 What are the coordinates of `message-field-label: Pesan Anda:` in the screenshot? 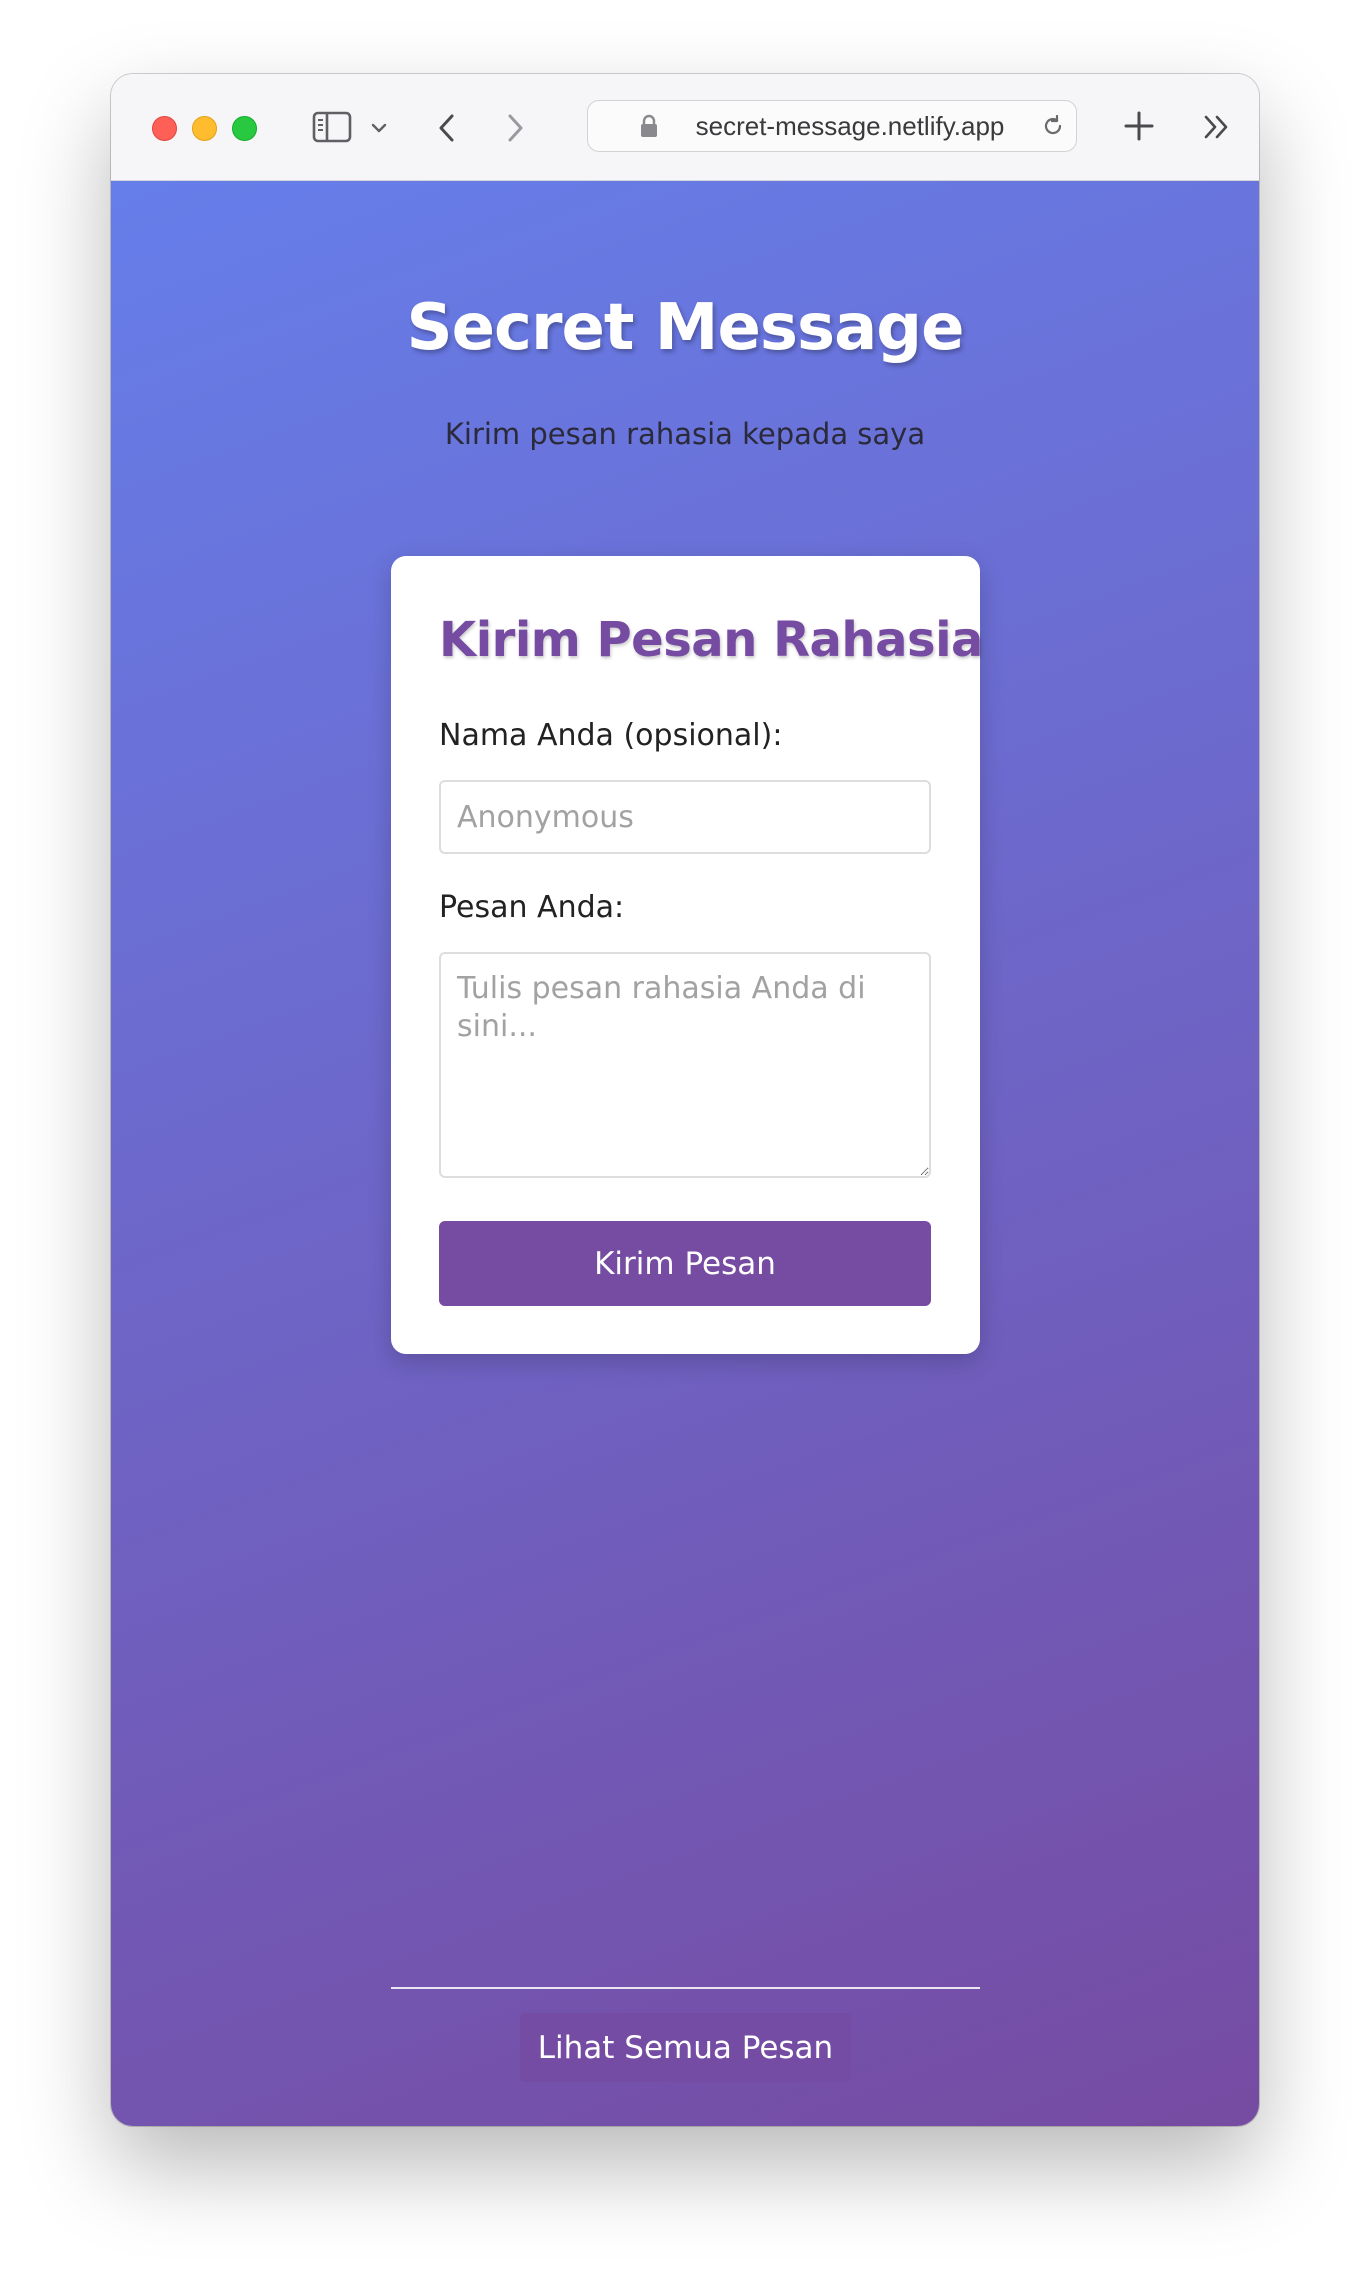 It's located at (532, 907).